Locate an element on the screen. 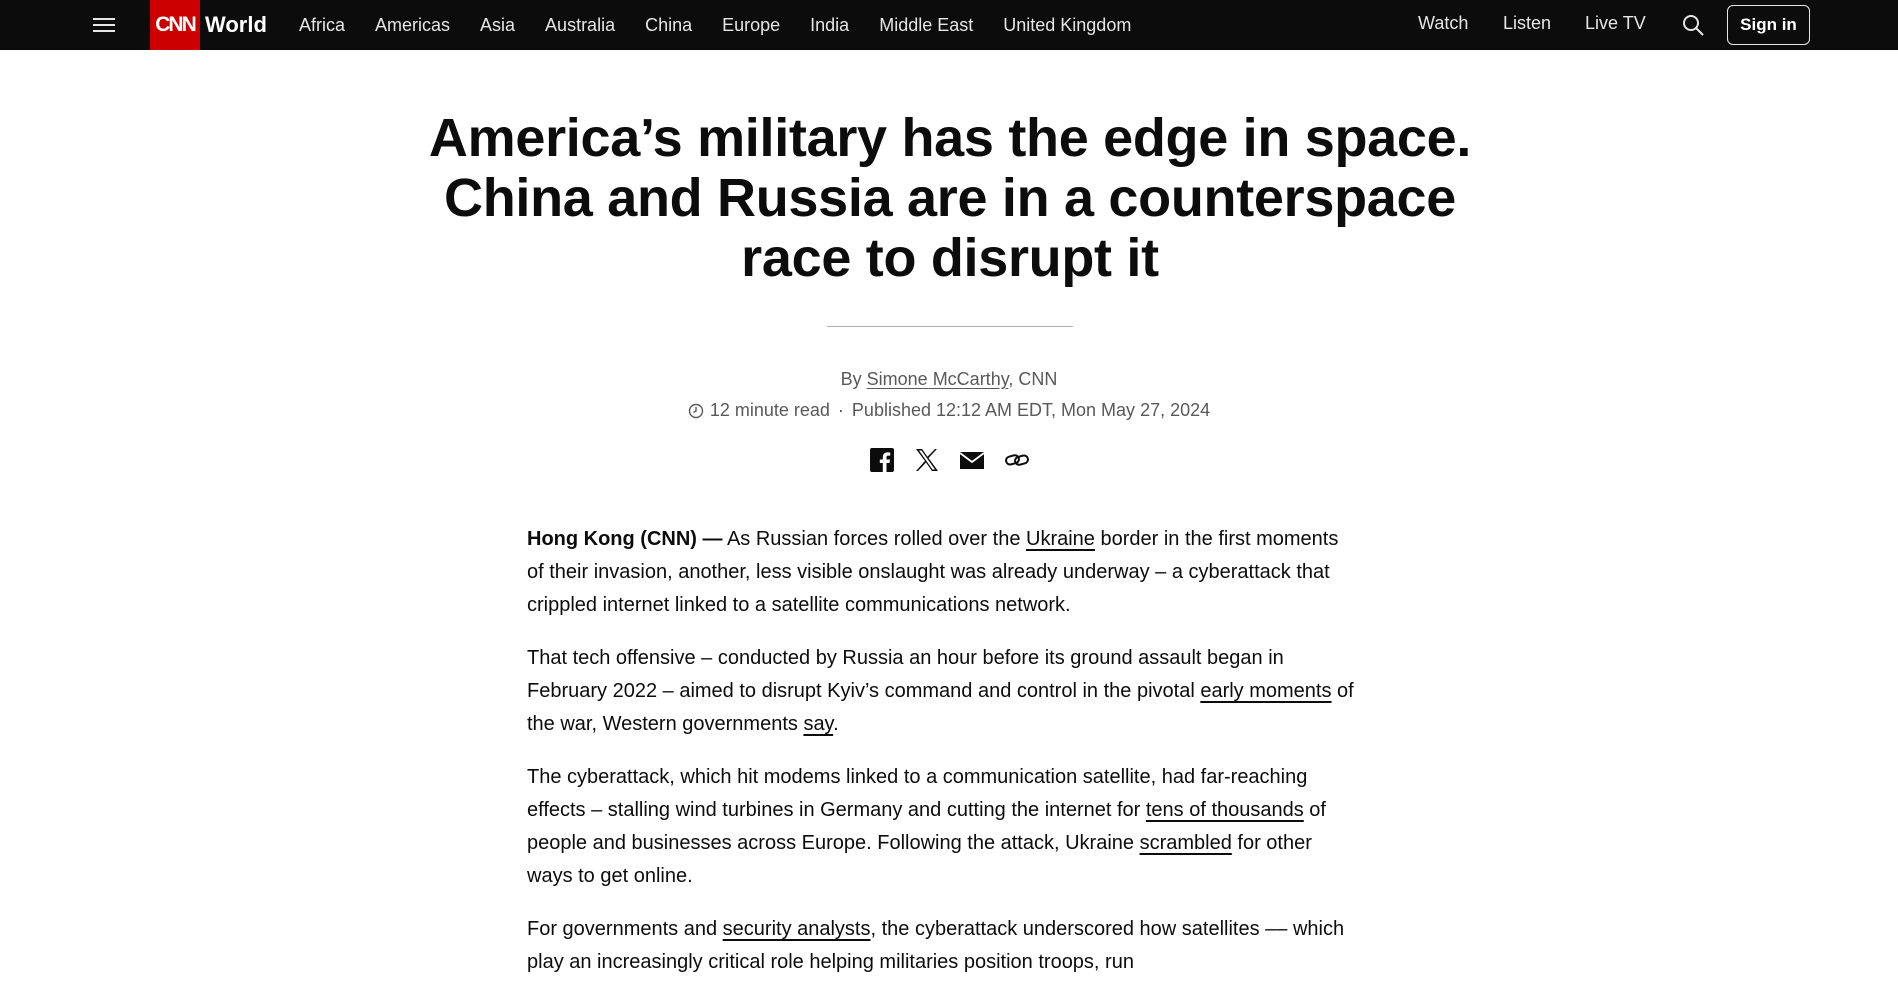 This screenshot has height=999, width=1898. link-early-moments: early moments is located at coordinates (1265, 691).